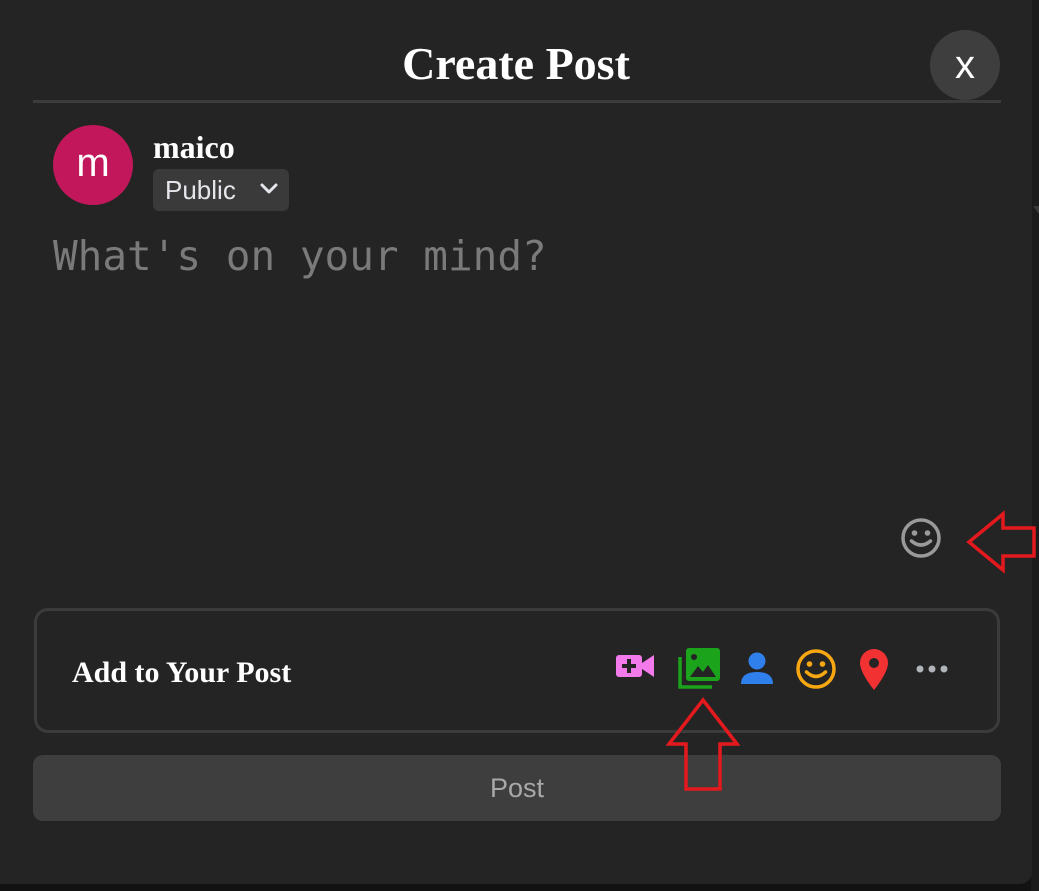 This screenshot has height=891, width=1039. I want to click on page-backdrop, so click(1035, 445).